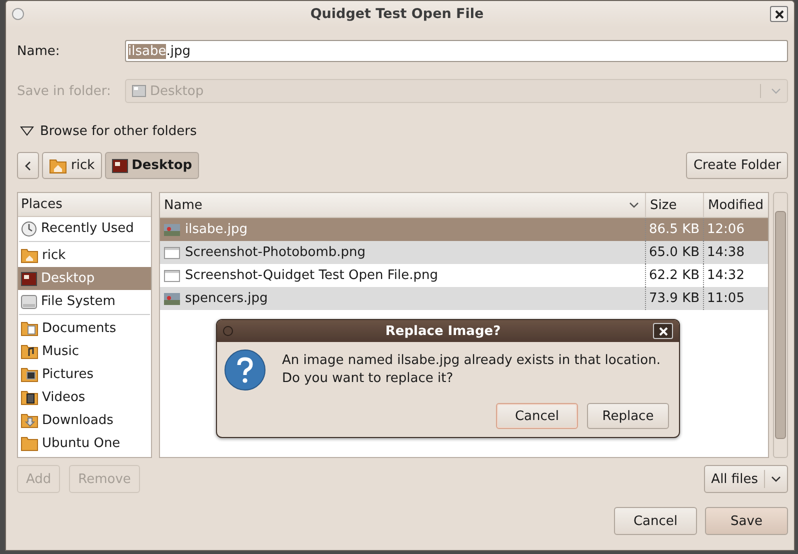  What do you see at coordinates (84, 443) in the screenshot?
I see `places-item: Ubuntu One` at bounding box center [84, 443].